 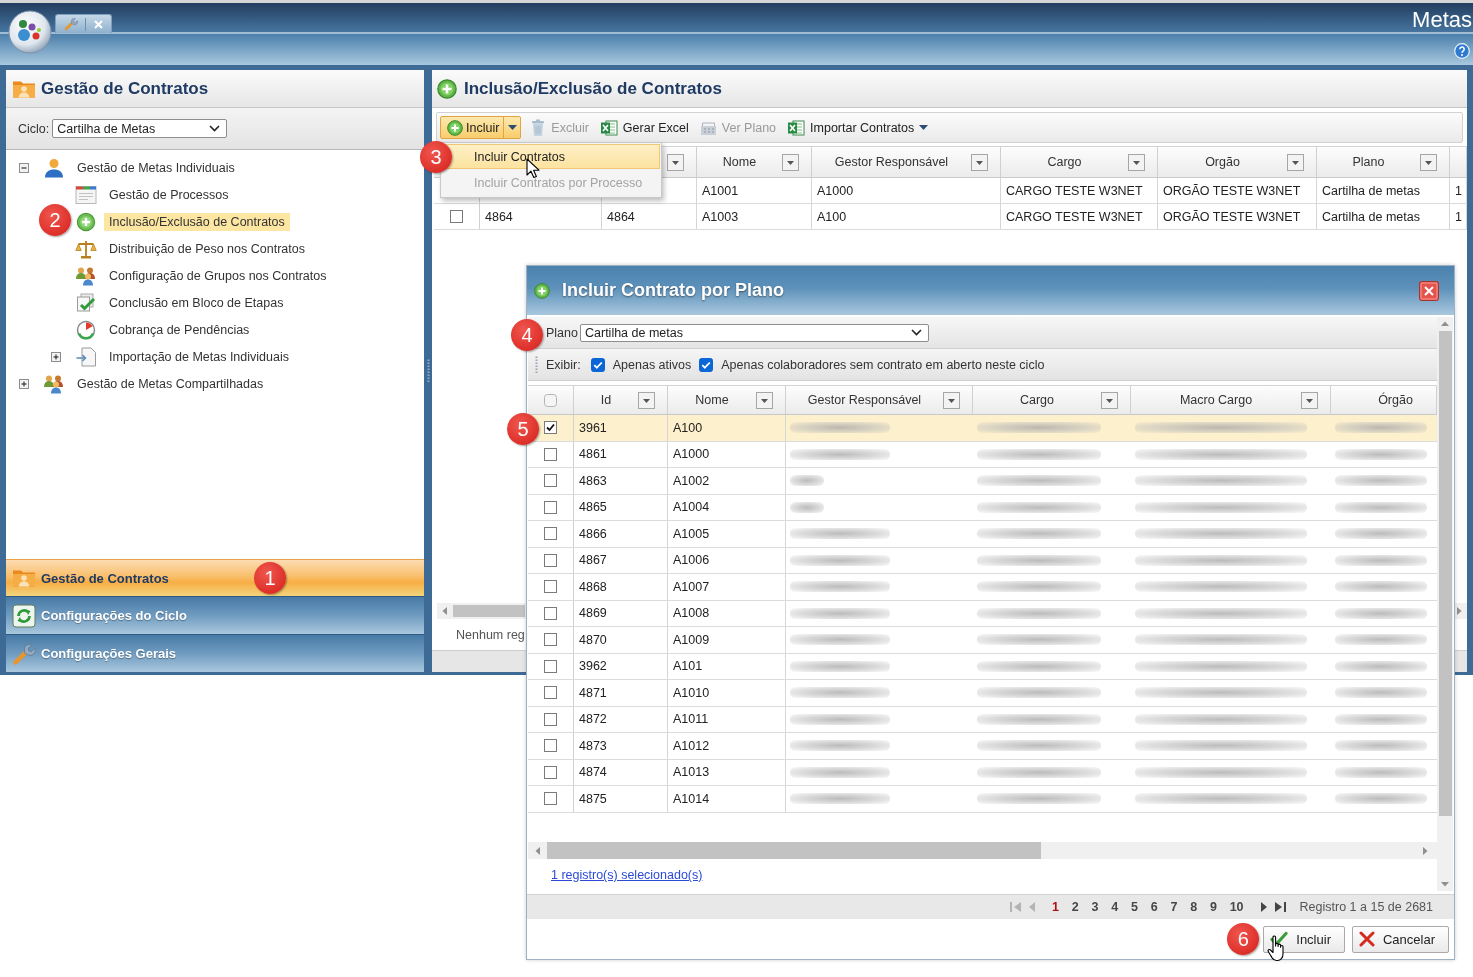 I want to click on column-header: Macro Cargo, so click(x=1231, y=400).